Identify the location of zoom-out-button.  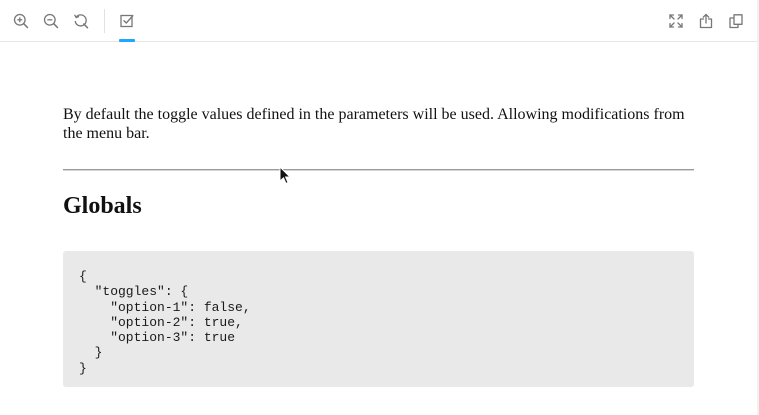
(51, 21).